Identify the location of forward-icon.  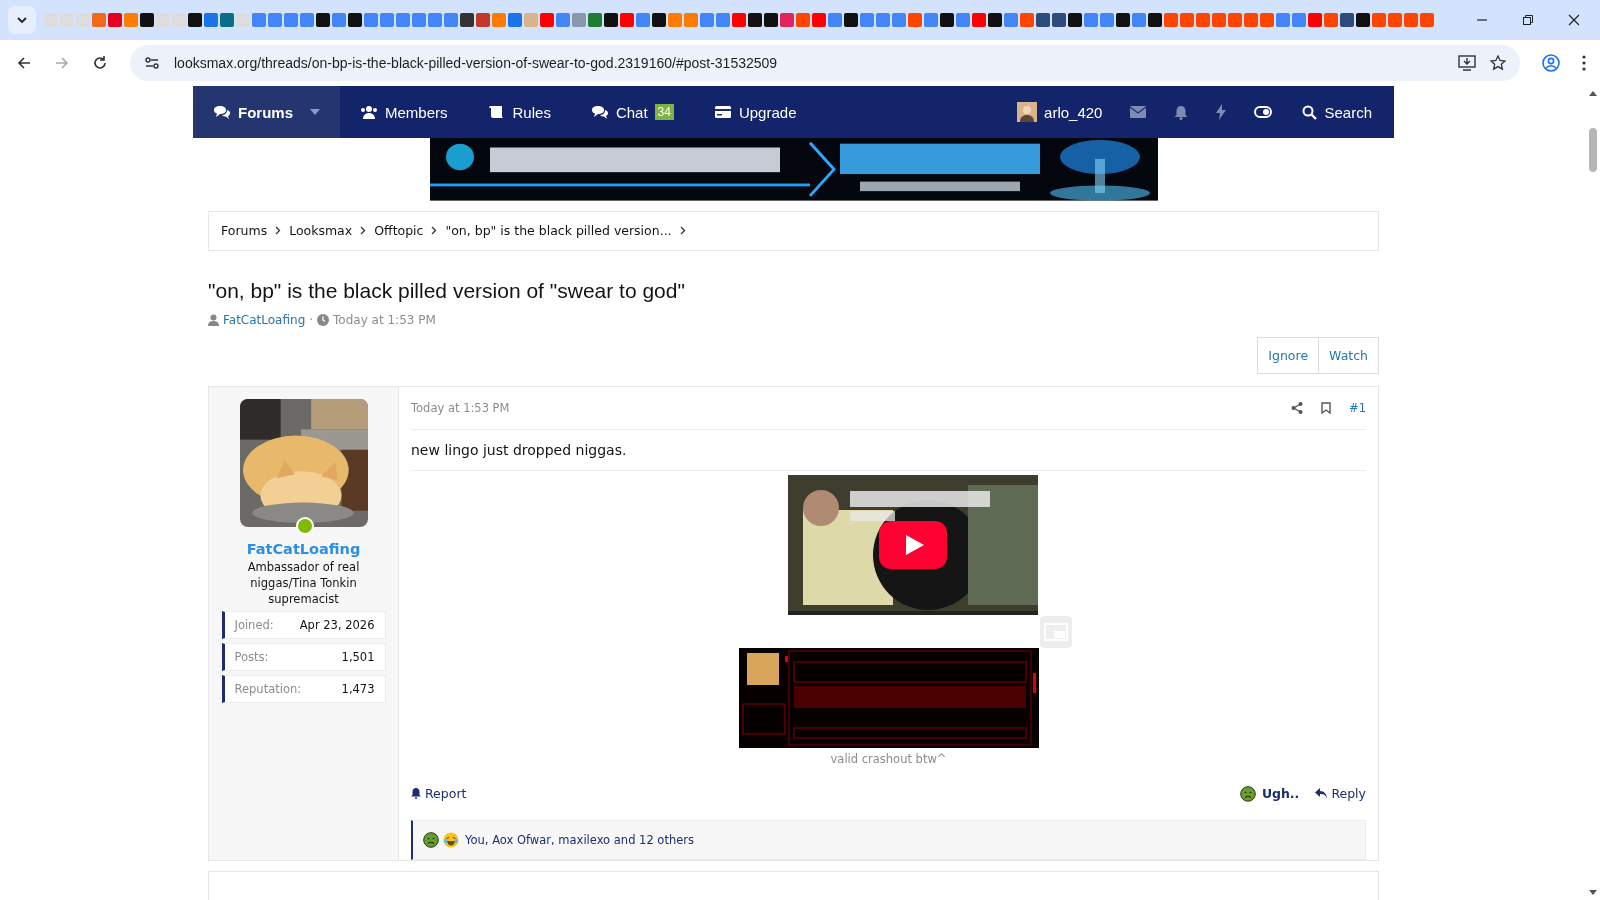
(62, 63).